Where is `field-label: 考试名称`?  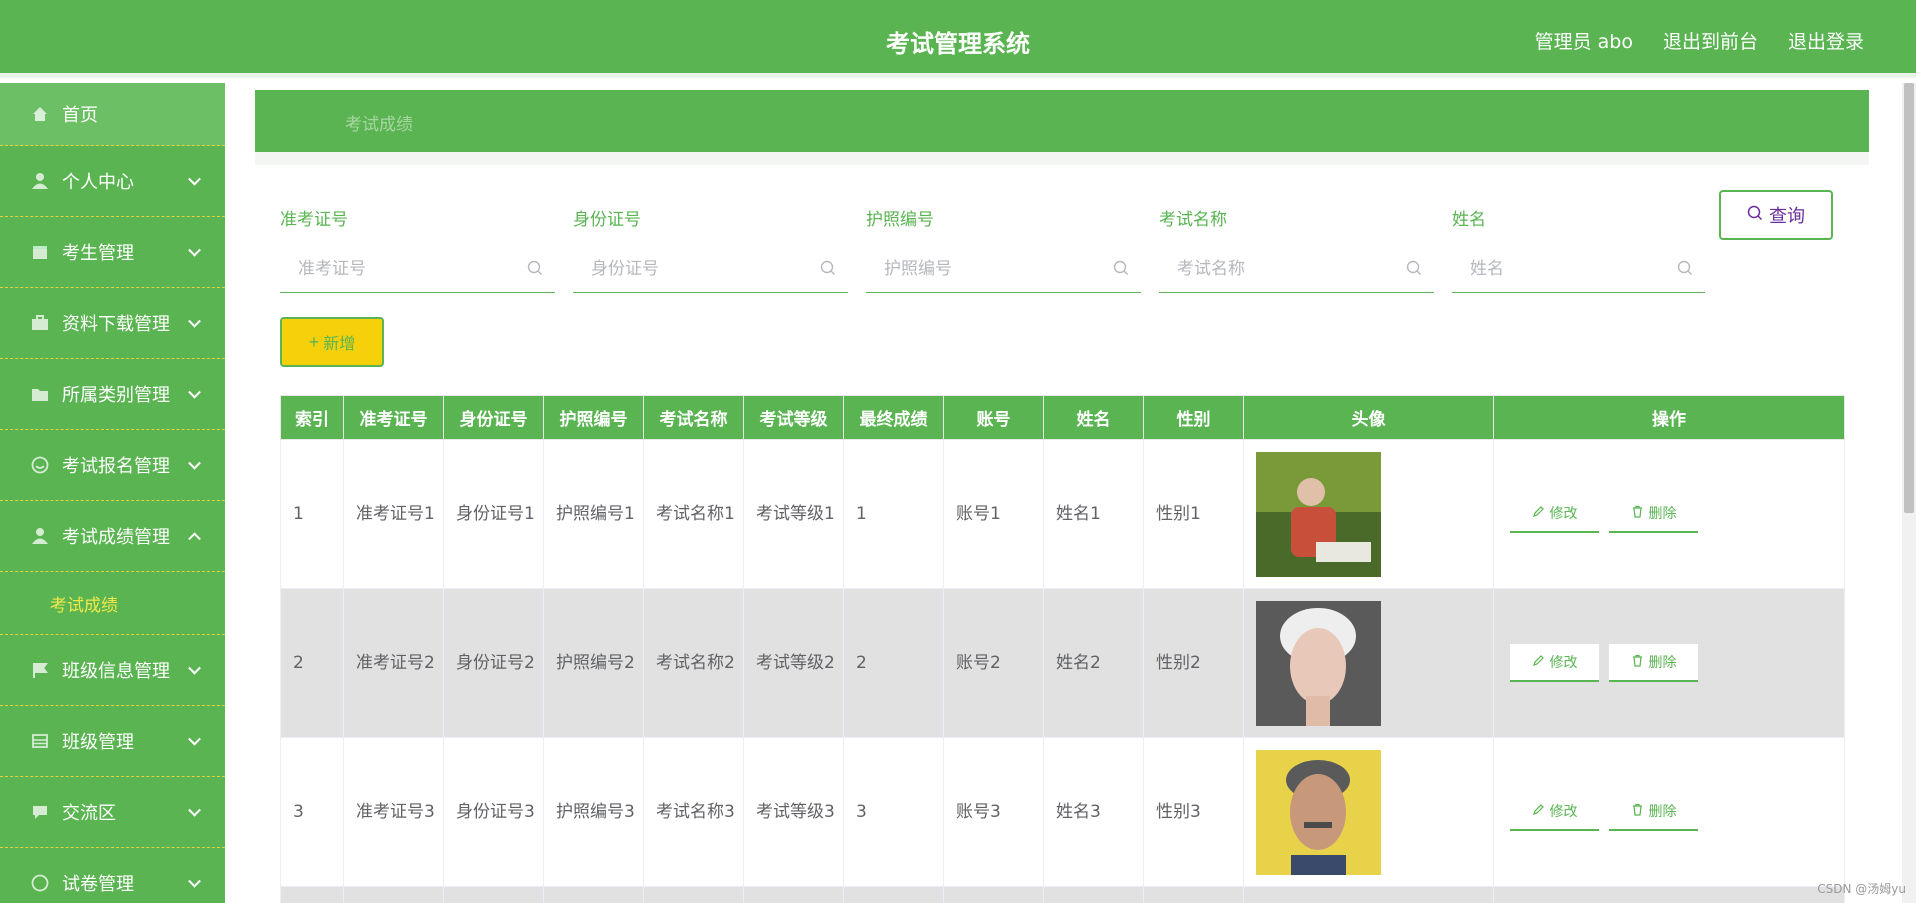 field-label: 考试名称 is located at coordinates (1193, 220).